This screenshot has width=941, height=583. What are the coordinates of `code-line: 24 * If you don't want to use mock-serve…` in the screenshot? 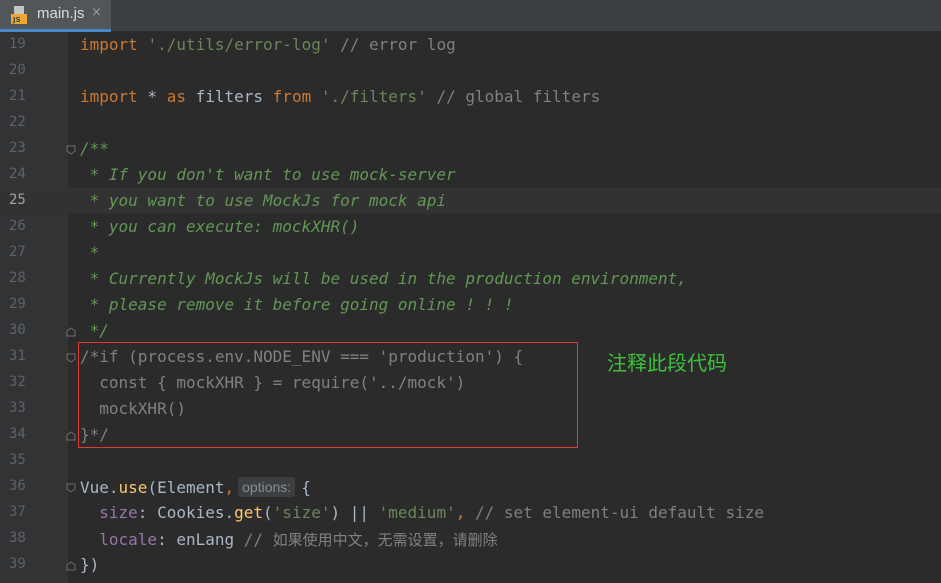 It's located at (470, 175).